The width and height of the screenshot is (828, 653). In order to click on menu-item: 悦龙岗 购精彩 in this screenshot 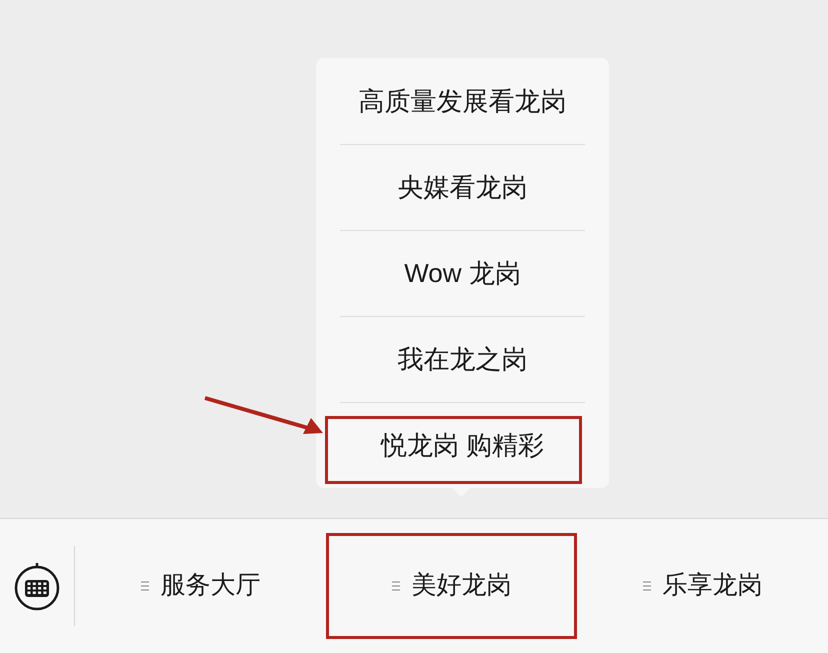, I will do `click(462, 445)`.